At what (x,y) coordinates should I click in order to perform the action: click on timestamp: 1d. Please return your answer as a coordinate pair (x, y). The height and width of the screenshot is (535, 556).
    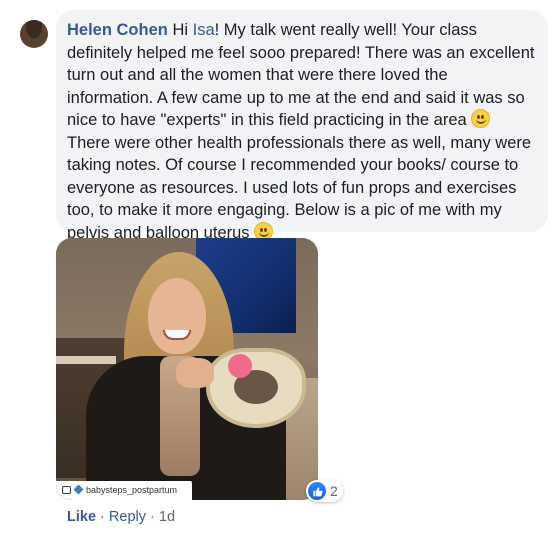
    Looking at the image, I should click on (167, 517).